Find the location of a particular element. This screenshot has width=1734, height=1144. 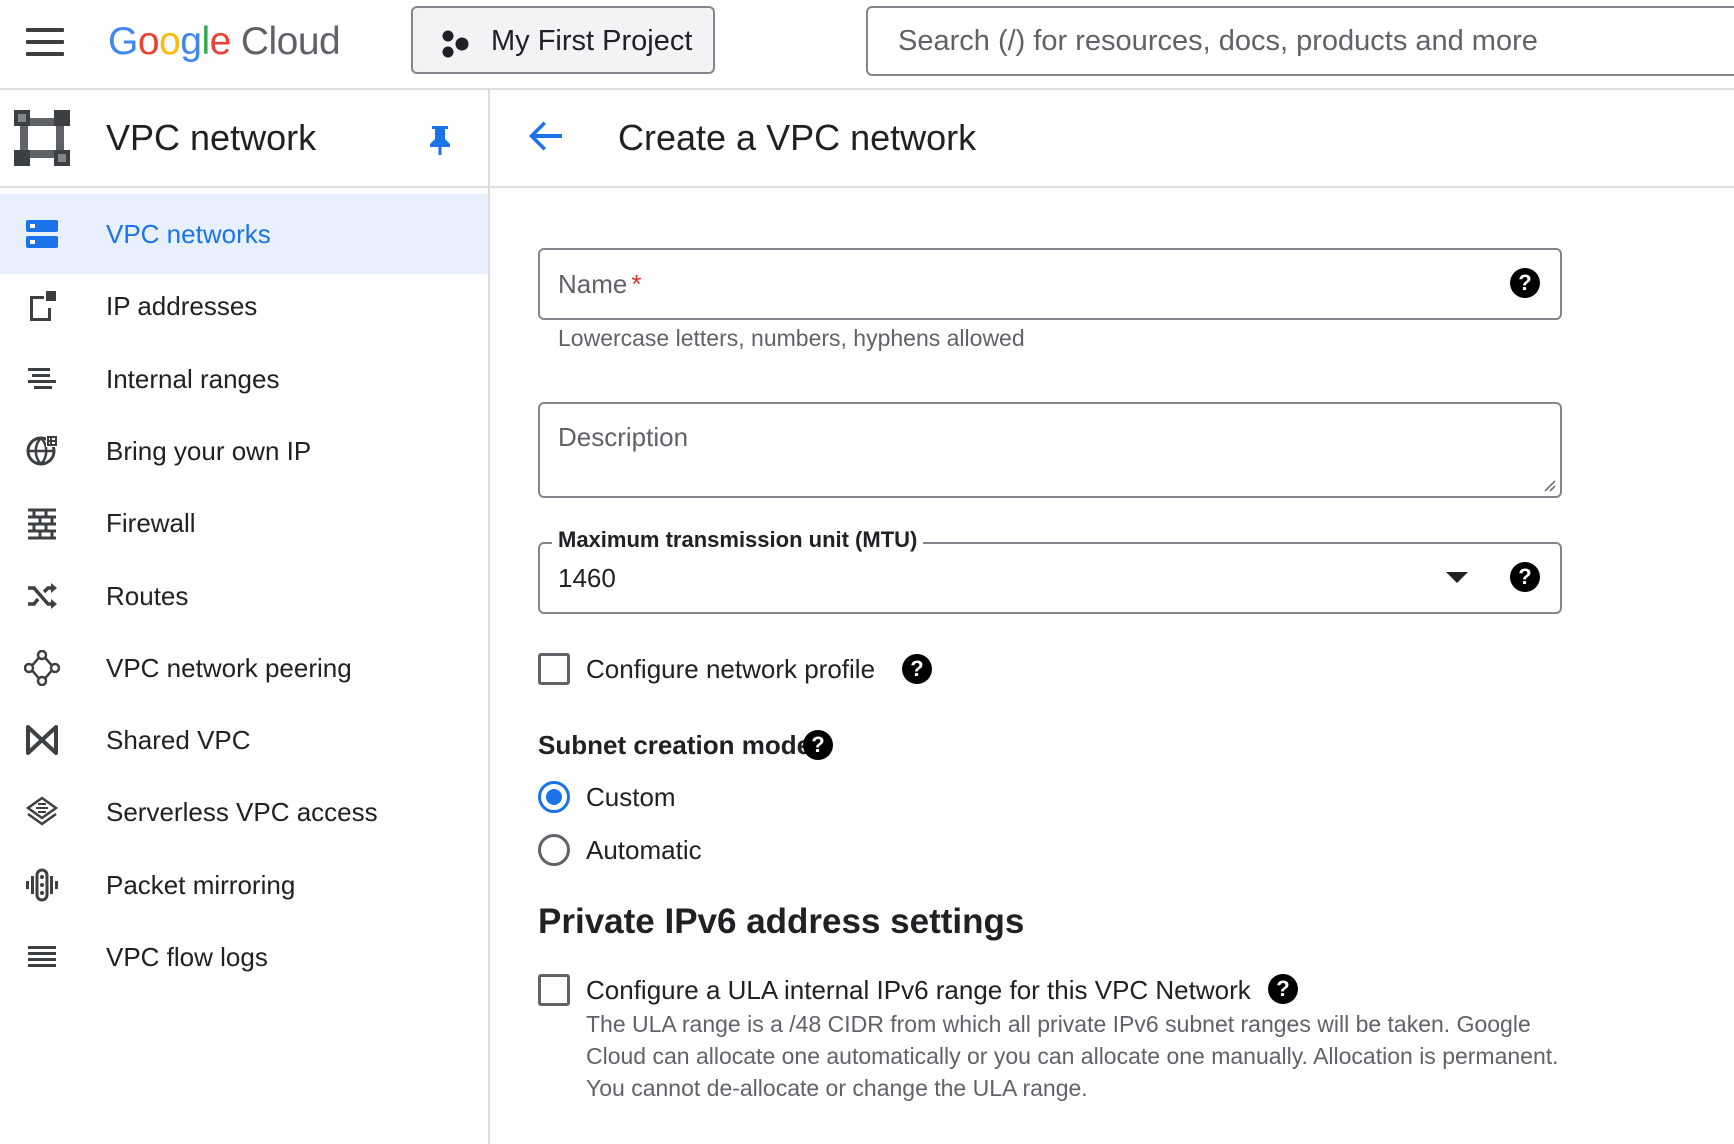

shared-vpc-icon is located at coordinates (42, 740).